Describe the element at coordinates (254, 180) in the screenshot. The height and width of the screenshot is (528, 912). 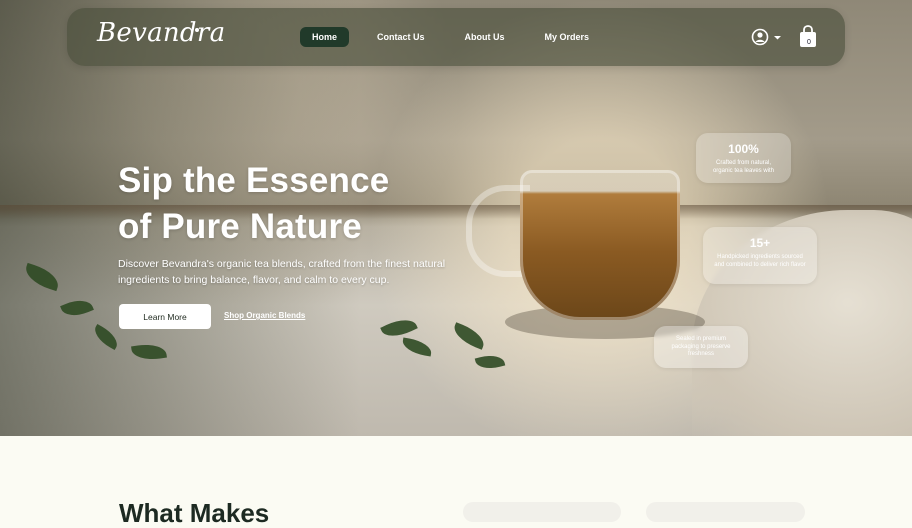
I see `hero-title-line1: Sip the Essence` at that location.